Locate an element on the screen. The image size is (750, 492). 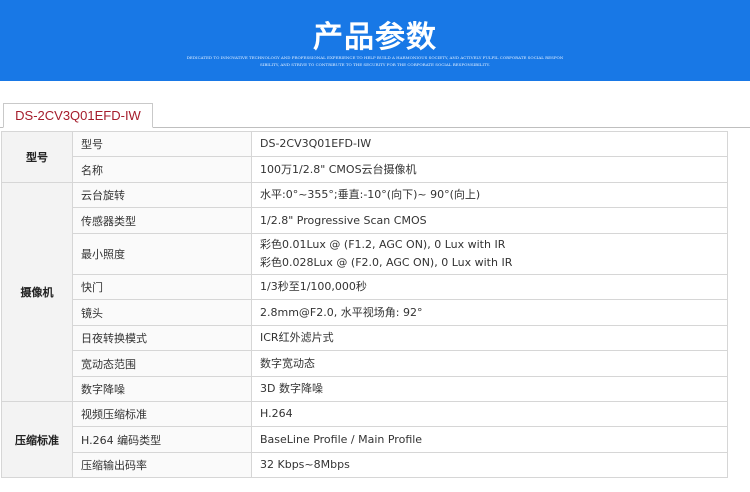
group-label-camera: 摄像机 is located at coordinates (37, 292).